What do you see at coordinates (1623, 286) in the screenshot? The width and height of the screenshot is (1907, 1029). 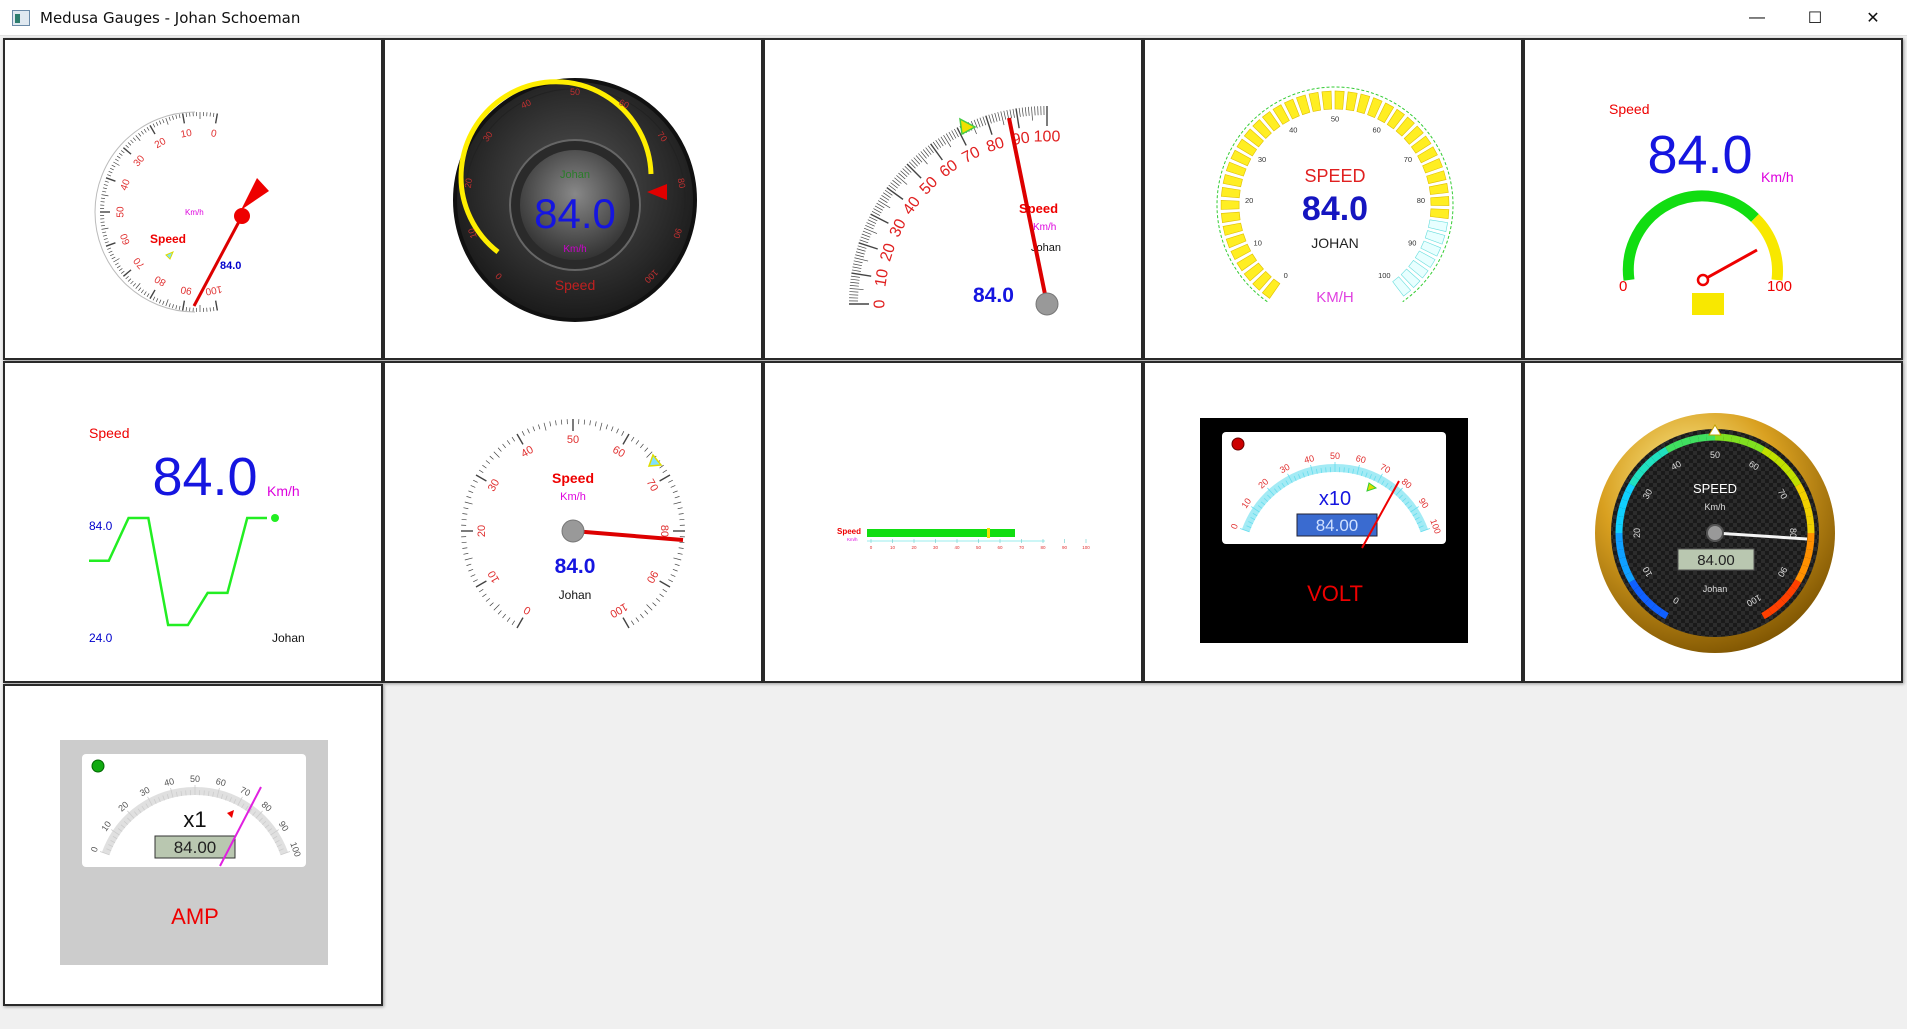 I see `g5-min-label: 0` at bounding box center [1623, 286].